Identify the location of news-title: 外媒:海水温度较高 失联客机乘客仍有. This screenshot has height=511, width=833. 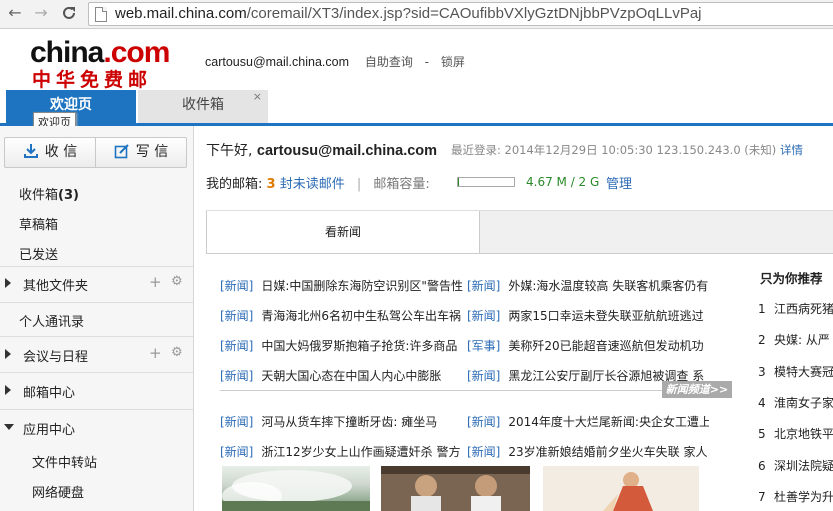
(608, 286).